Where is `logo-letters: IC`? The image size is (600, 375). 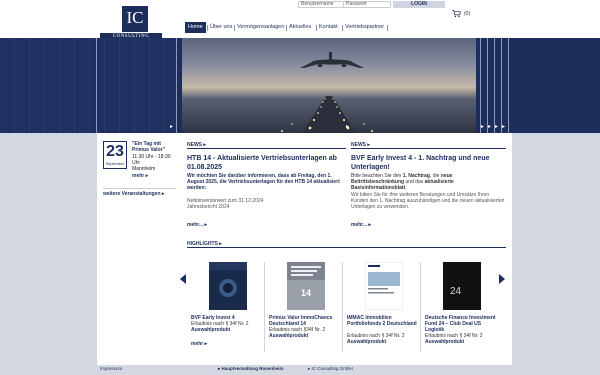
logo-letters: IC is located at coordinates (135, 17).